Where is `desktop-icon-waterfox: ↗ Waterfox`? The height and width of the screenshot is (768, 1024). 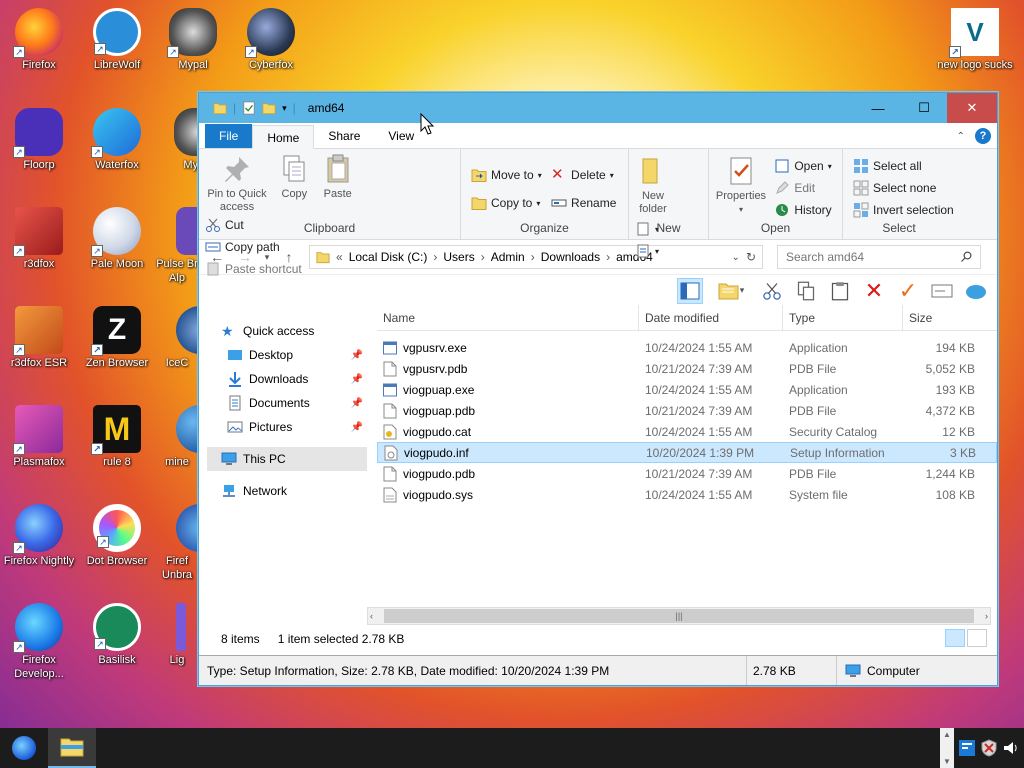
desktop-icon-waterfox: ↗ Waterfox is located at coordinates (117, 140).